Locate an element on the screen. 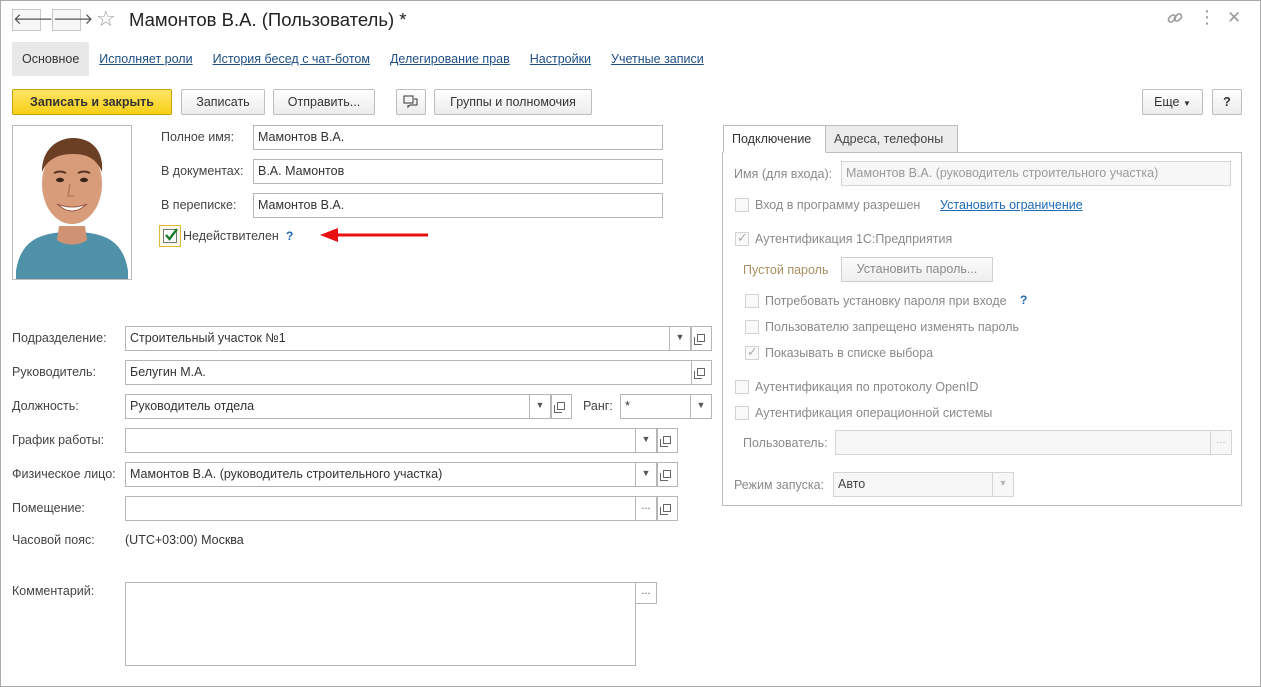 This screenshot has width=1261, height=687. require-password-label: Потребовать установку пароля при входе is located at coordinates (886, 301).